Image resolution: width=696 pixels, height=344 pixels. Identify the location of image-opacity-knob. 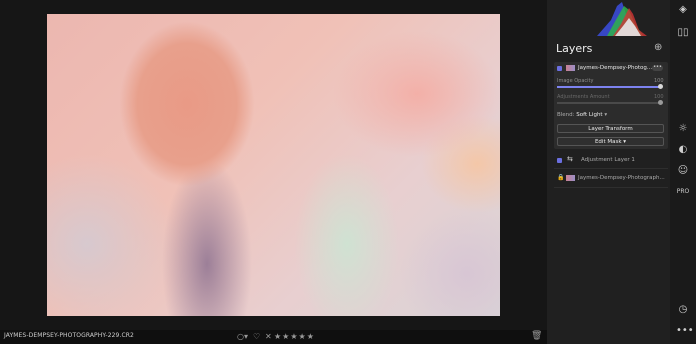
(660, 86).